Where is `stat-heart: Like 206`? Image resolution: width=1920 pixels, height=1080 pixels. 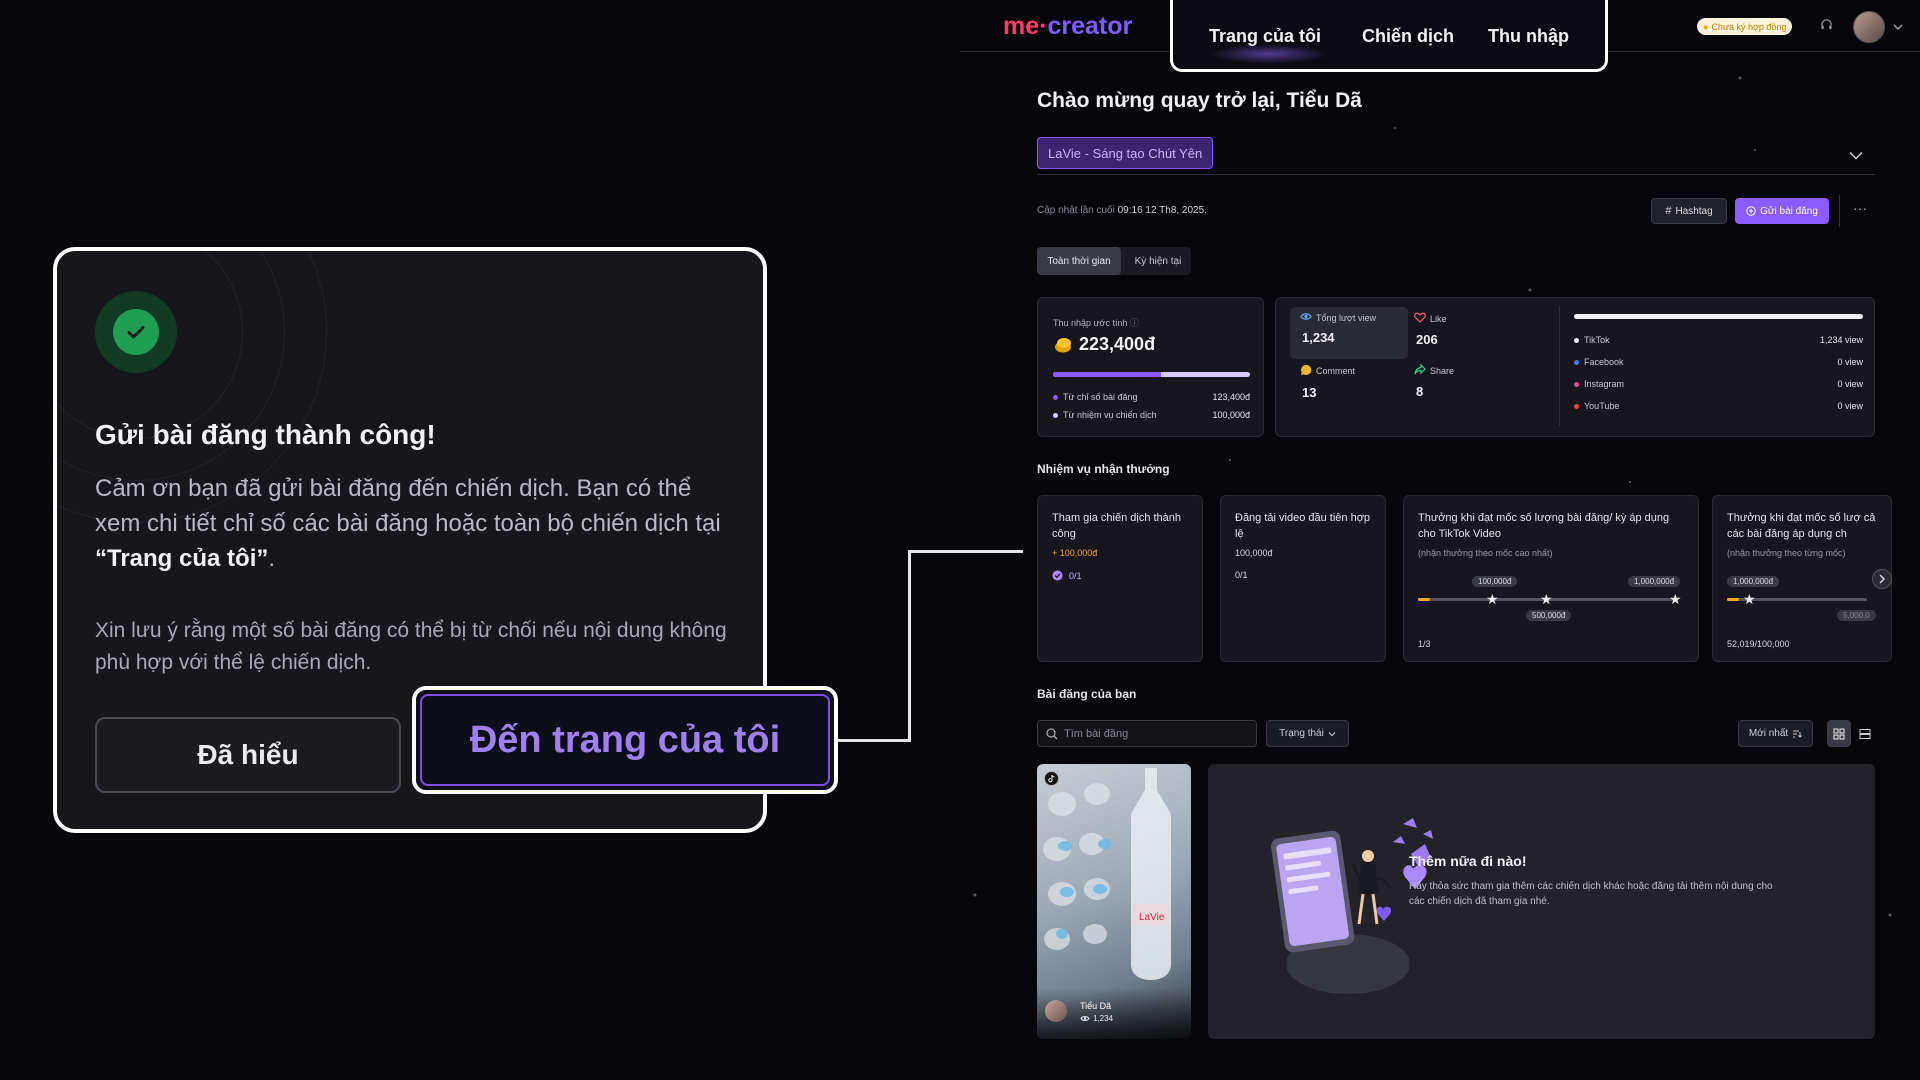 stat-heart: Like 206 is located at coordinates (1430, 329).